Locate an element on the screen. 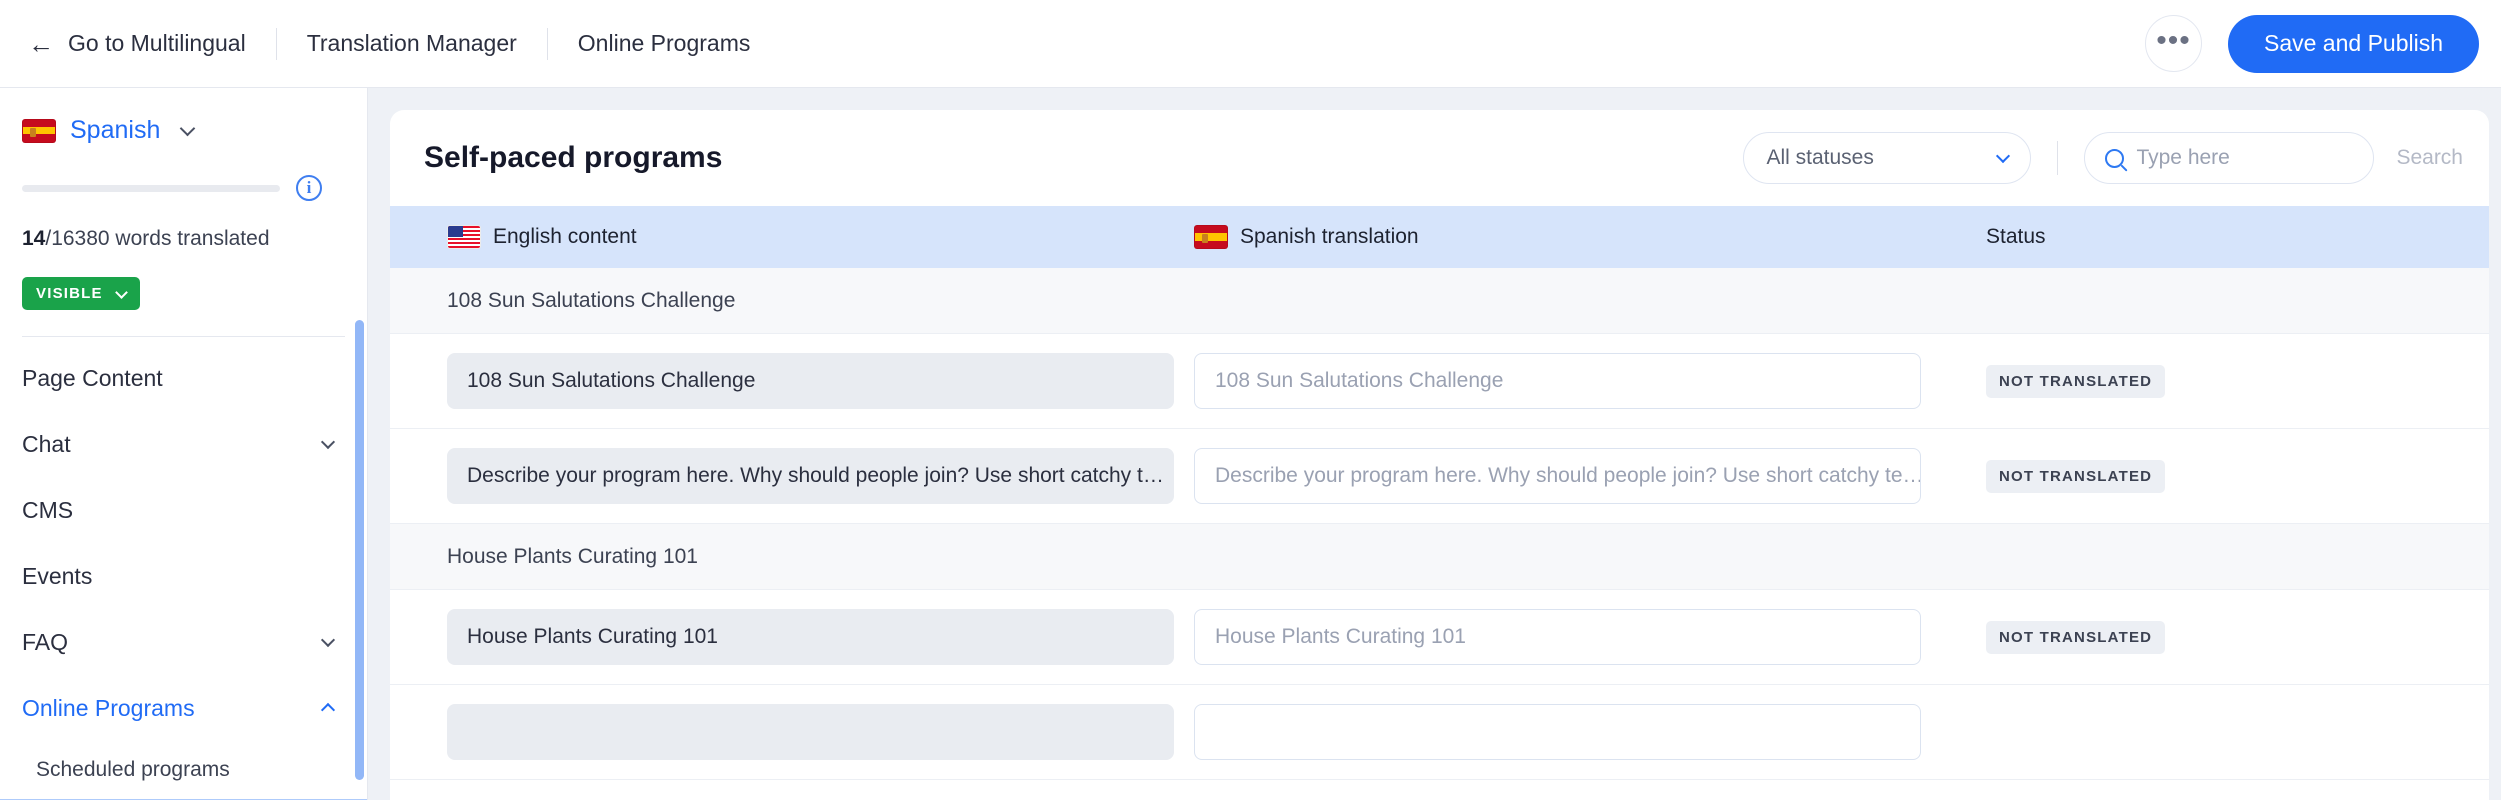 This screenshot has width=2501, height=800. words-translated-total: /16380 words translated is located at coordinates (157, 238).